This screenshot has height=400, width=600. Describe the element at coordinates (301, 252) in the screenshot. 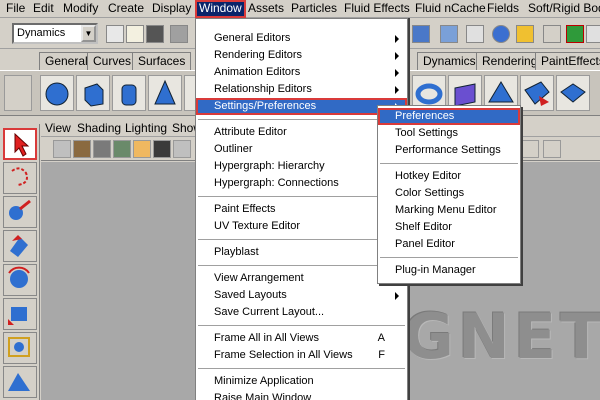

I see `menu-item-playblast: Playblast` at that location.